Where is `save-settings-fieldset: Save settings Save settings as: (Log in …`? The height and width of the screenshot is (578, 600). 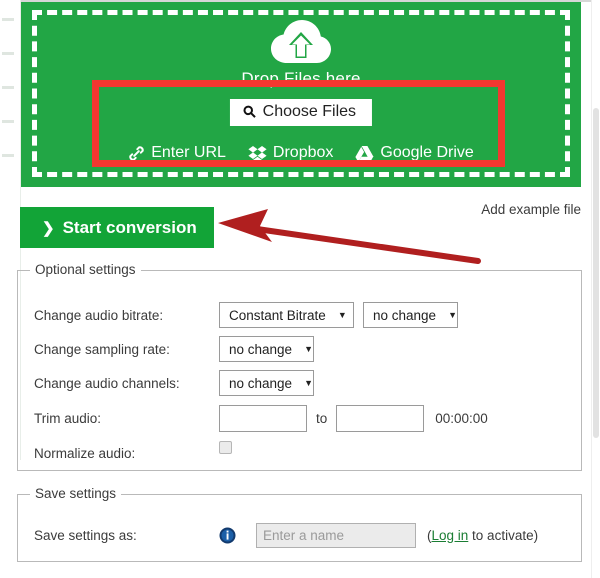 save-settings-fieldset: Save settings Save settings as: (Log in … is located at coordinates (299, 524).